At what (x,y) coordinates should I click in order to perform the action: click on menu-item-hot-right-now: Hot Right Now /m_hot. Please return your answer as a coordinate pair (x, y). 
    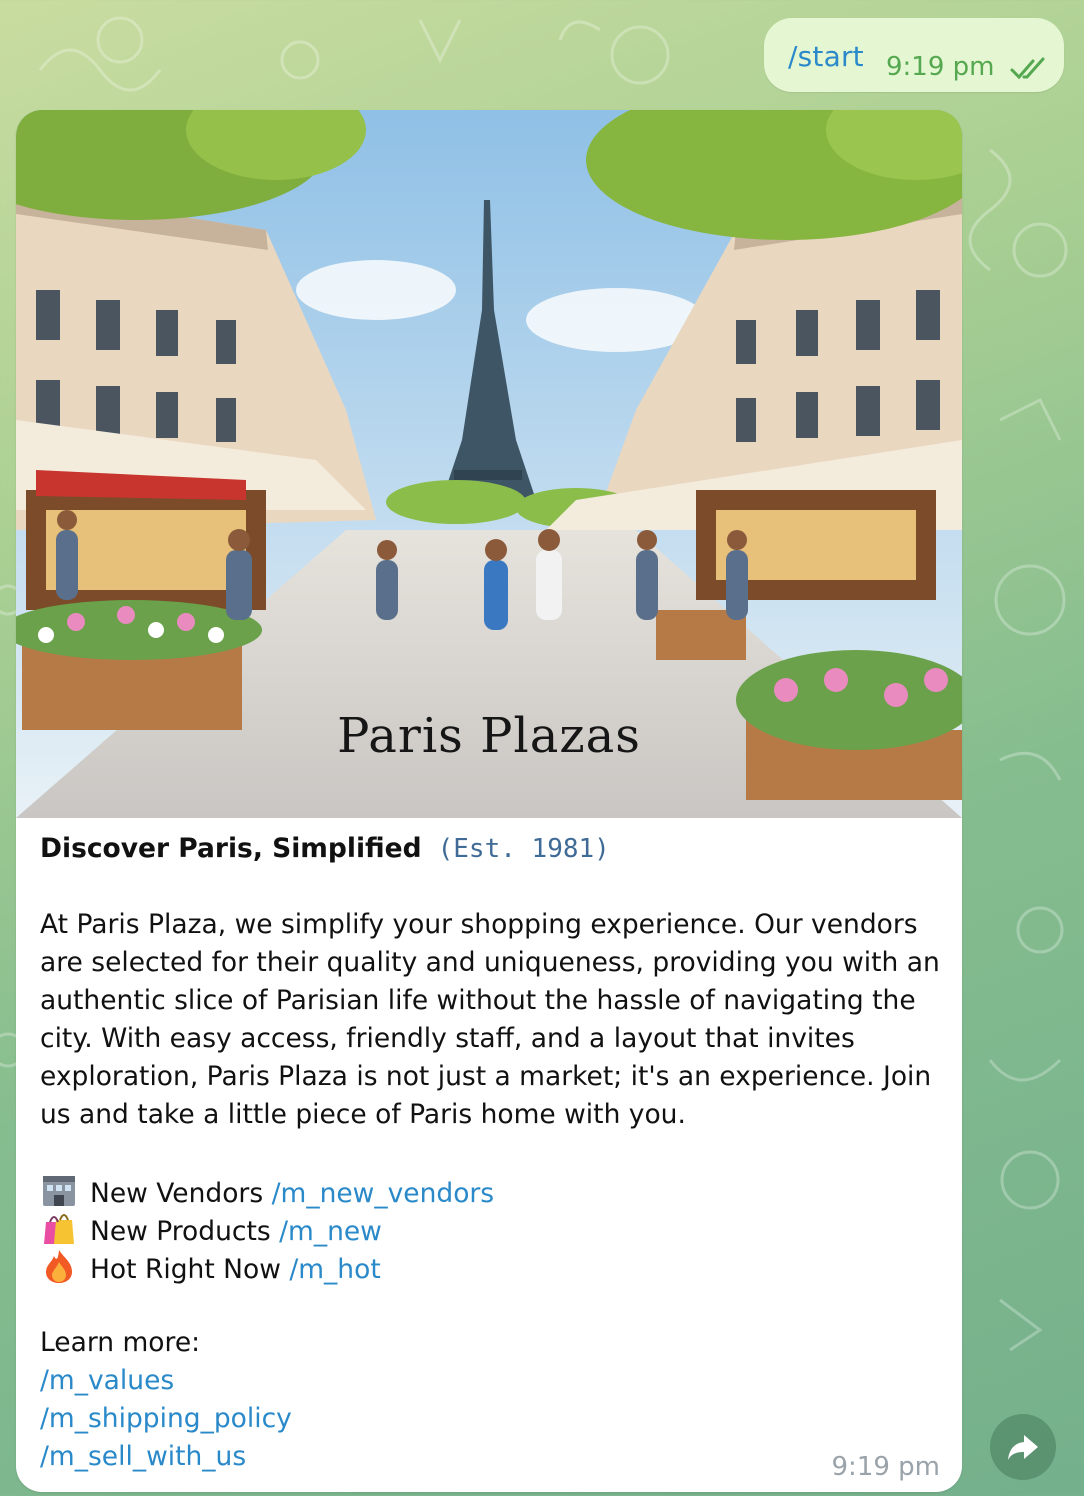
    Looking at the image, I should click on (490, 1267).